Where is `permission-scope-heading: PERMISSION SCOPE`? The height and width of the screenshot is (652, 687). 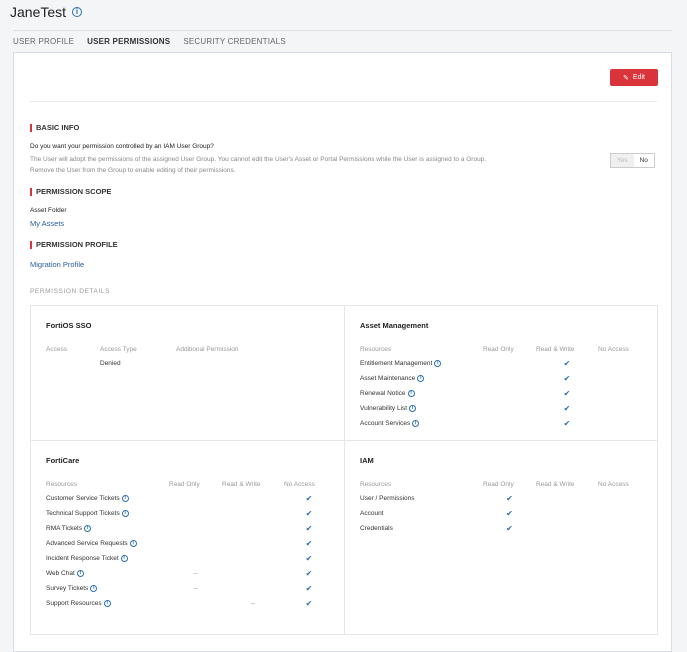 permission-scope-heading: PERMISSION SCOPE is located at coordinates (70, 192).